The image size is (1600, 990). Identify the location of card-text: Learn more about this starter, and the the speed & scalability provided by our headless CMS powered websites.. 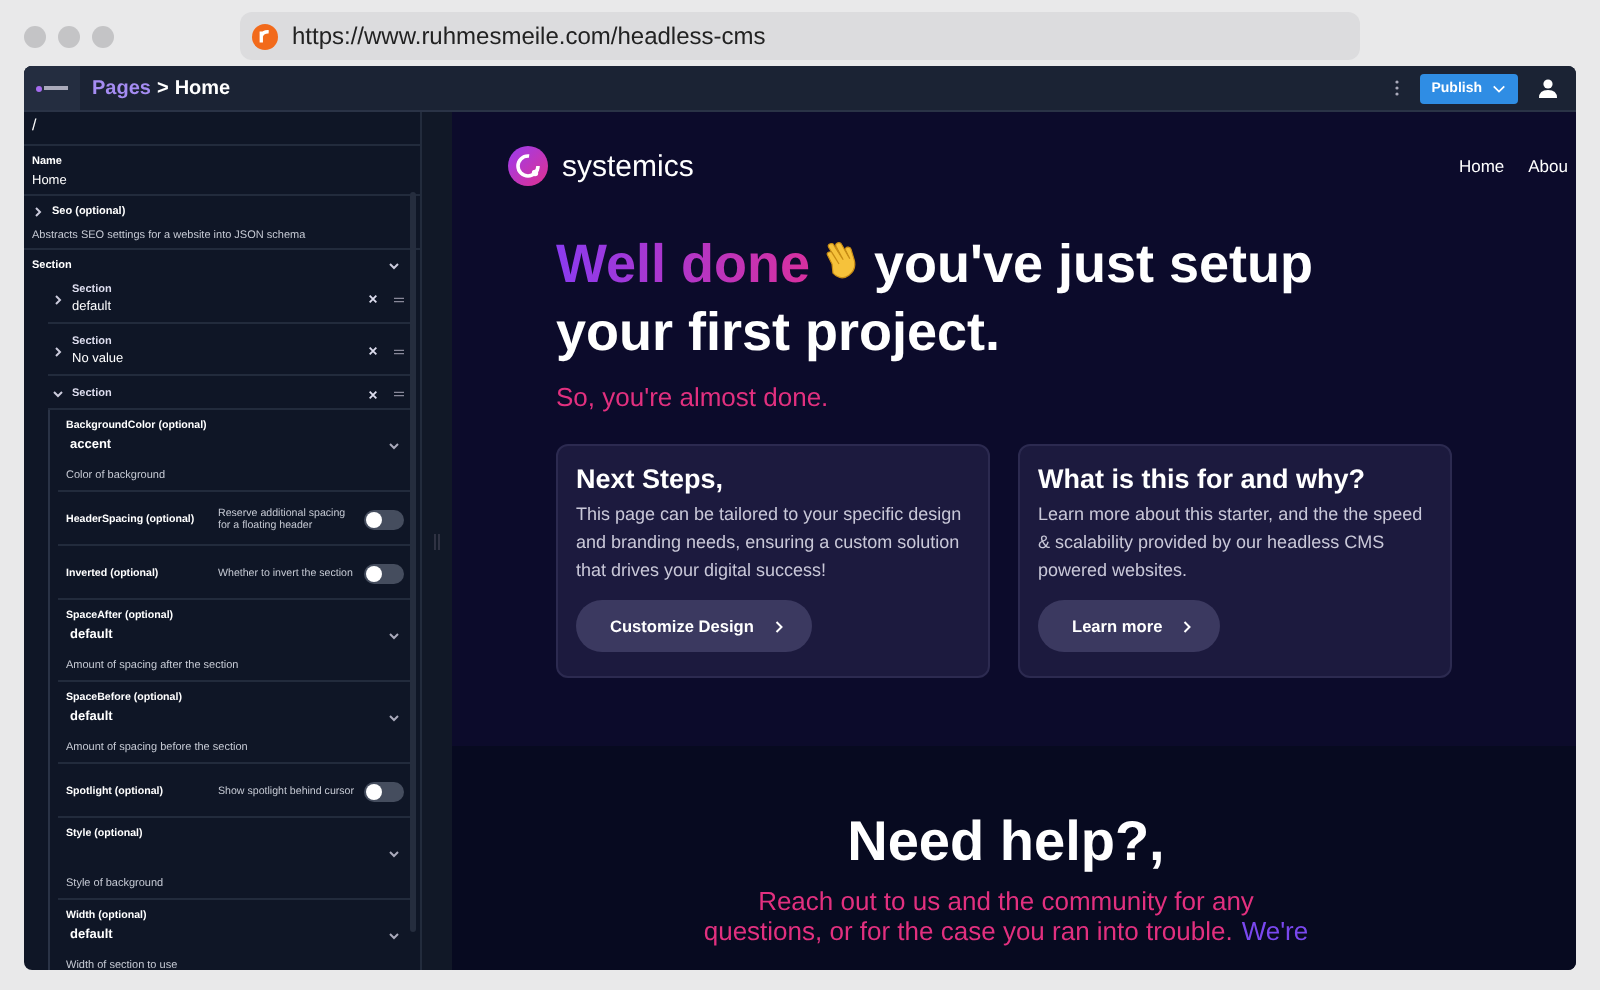
(1231, 543).